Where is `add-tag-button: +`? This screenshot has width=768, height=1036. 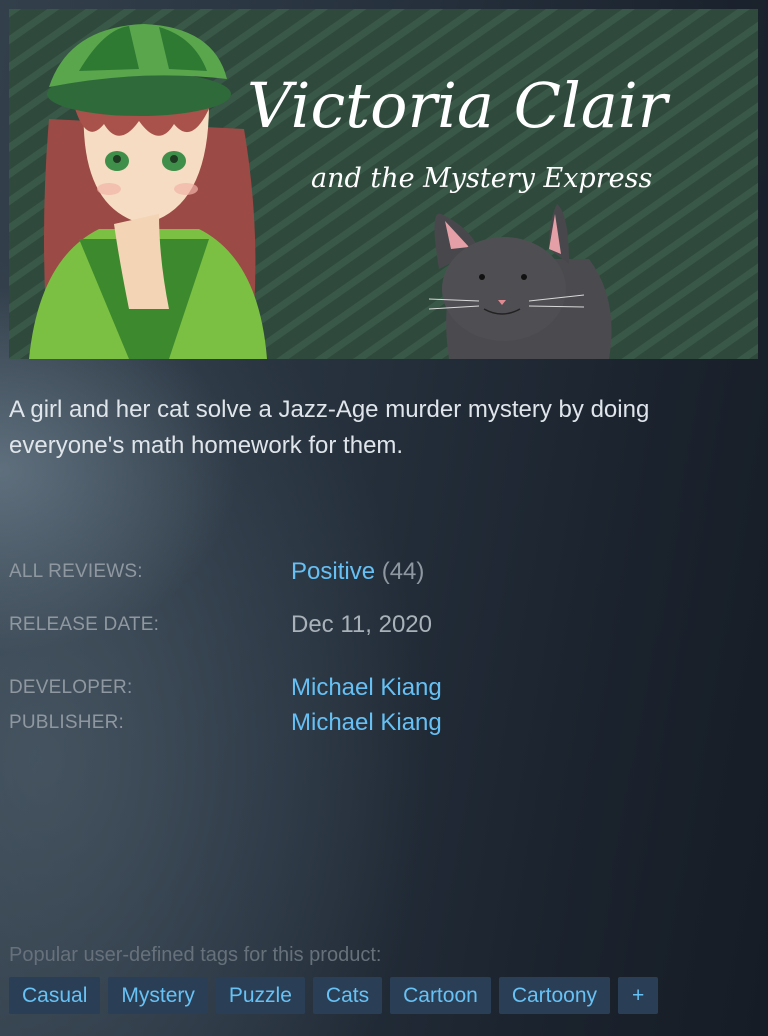
add-tag-button: + is located at coordinates (638, 995).